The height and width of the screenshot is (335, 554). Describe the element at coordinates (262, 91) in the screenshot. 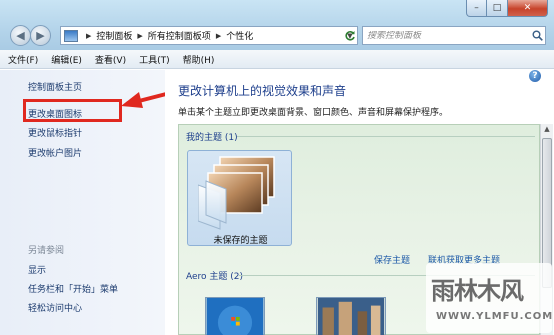

I see `page-title: 更改计算机上的视觉效果和声音` at that location.